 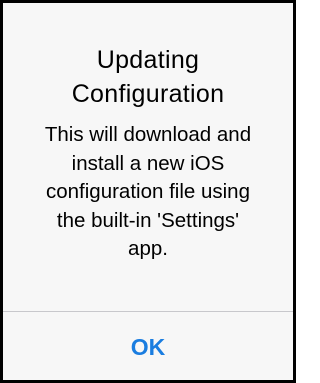 What do you see at coordinates (148, 220) in the screenshot?
I see `alert-message-line-4: the built-in 'Settings'` at bounding box center [148, 220].